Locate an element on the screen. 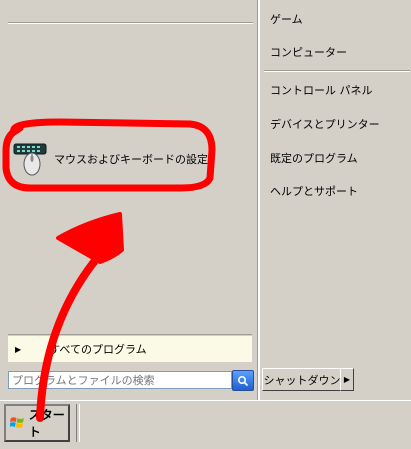 This screenshot has width=411, height=449. shutdown-label: シャットダウン is located at coordinates (302, 380).